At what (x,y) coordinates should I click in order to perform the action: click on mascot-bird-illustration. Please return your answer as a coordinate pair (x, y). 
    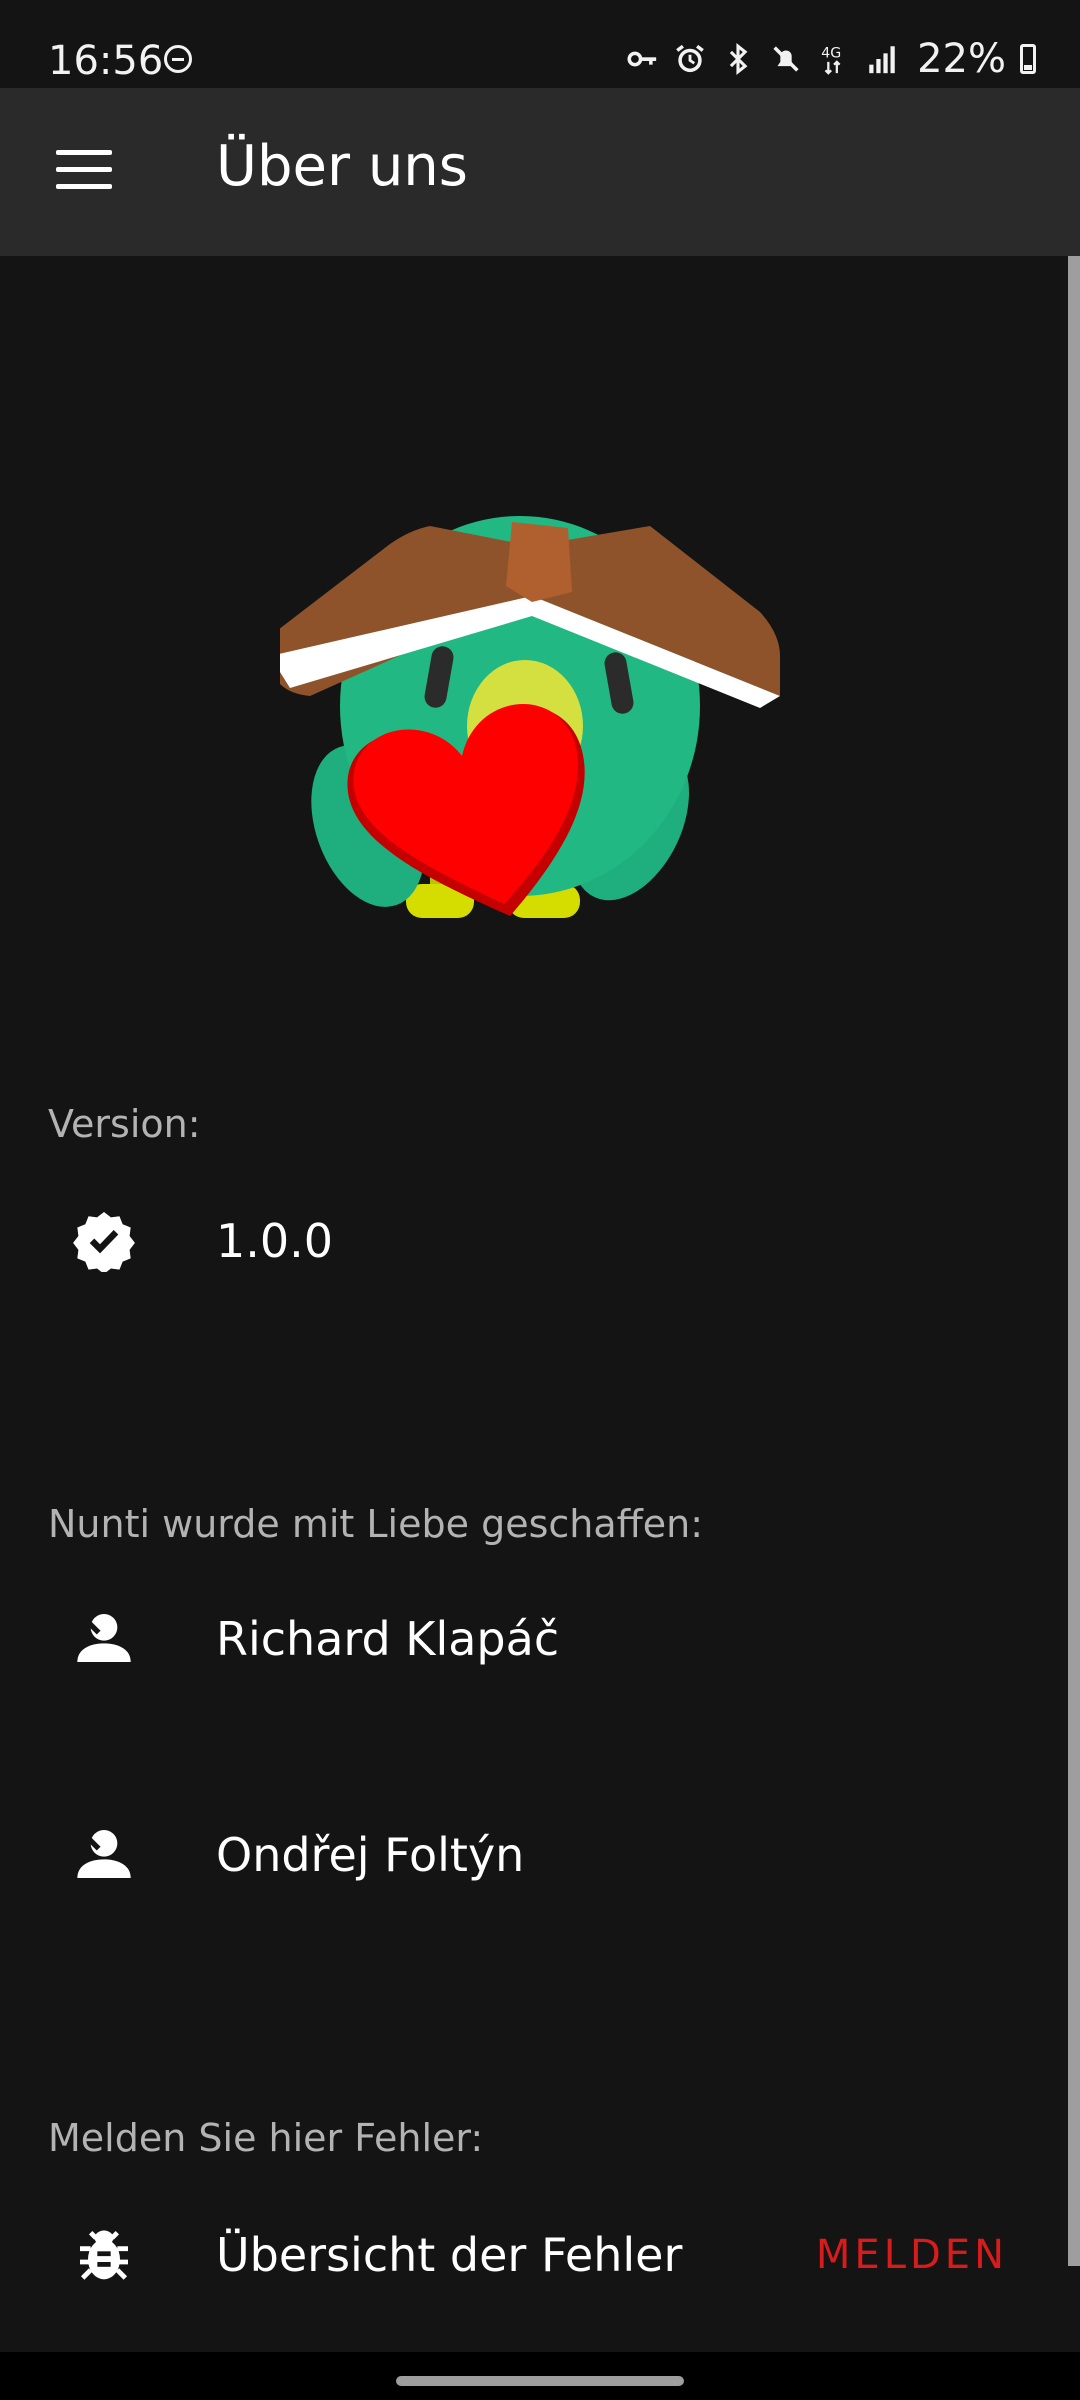
    Looking at the image, I should click on (530, 717).